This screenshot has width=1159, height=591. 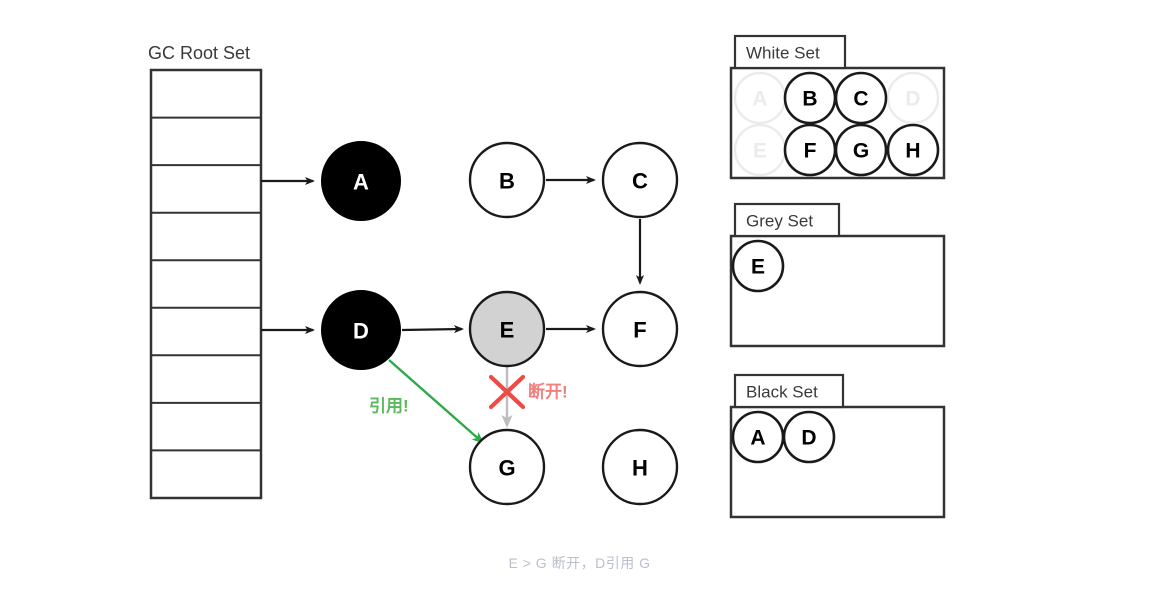 What do you see at coordinates (779, 221) in the screenshot?
I see `grey-set-title: Grey Set` at bounding box center [779, 221].